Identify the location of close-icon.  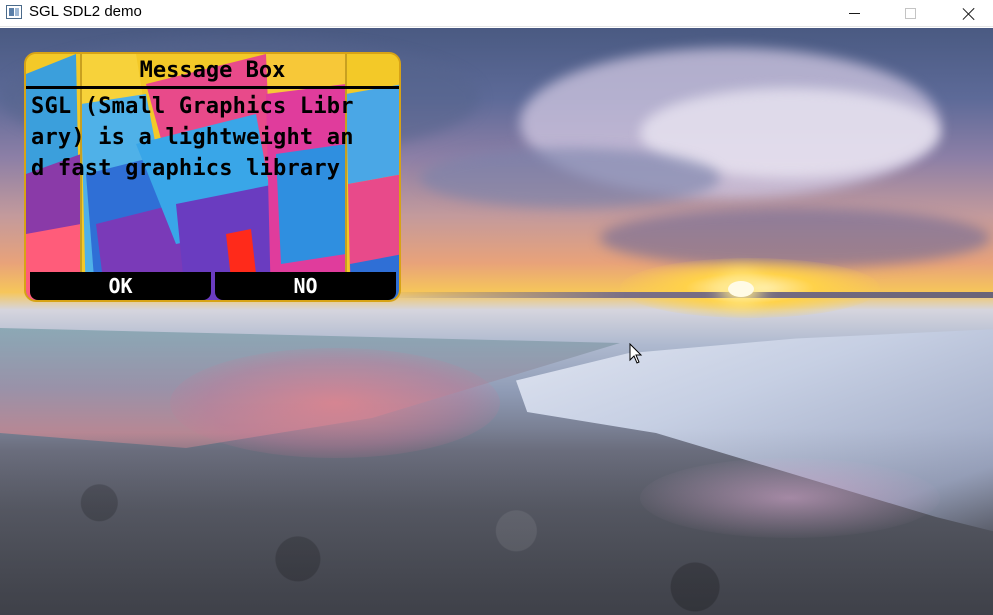
(969, 14).